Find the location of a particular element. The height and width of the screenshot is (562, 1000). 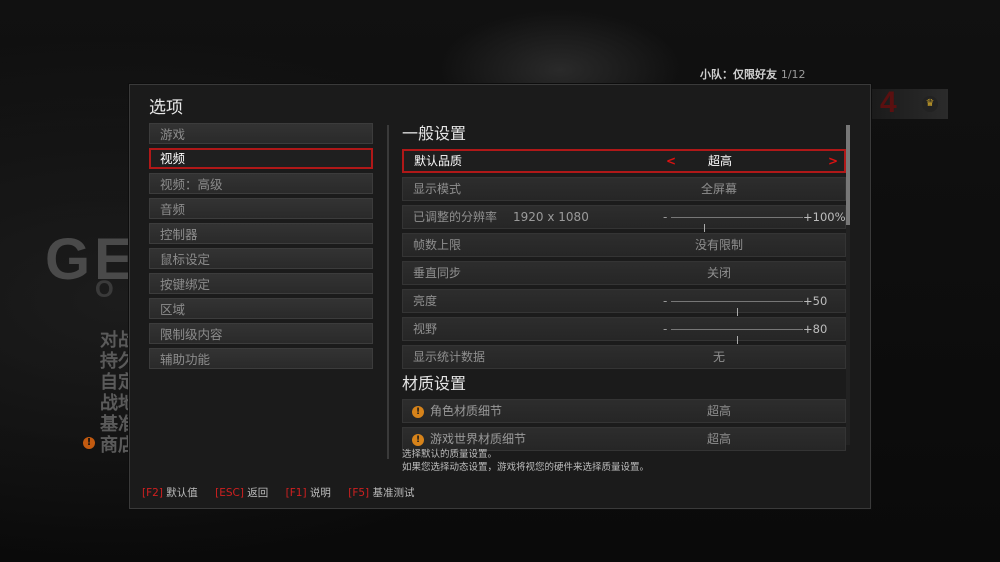

nav-item-controller: 控制器 is located at coordinates (261, 233).